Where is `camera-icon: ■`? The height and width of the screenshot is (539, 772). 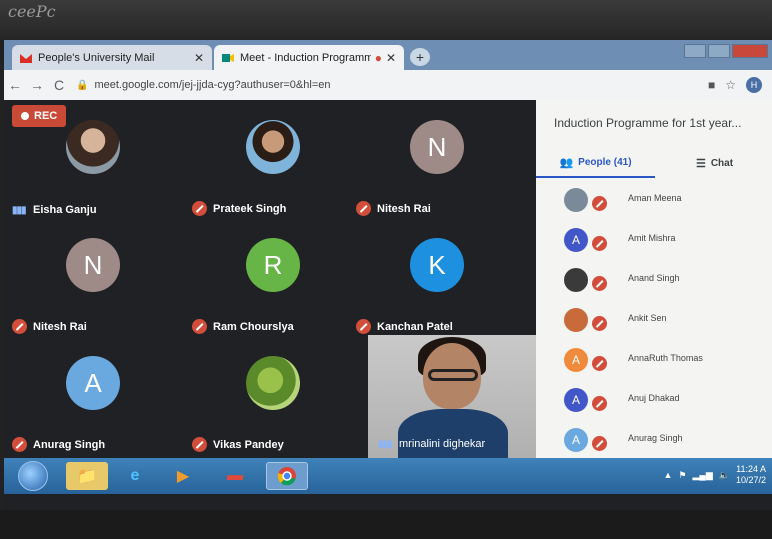 camera-icon: ■ is located at coordinates (711, 85).